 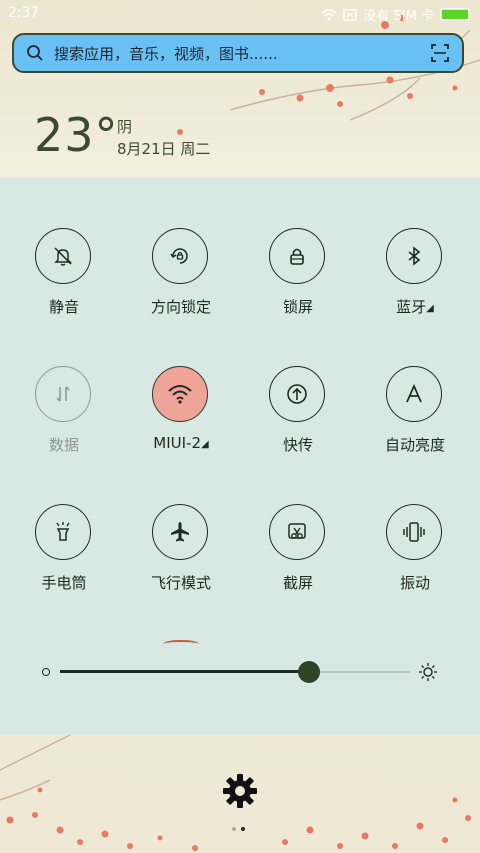 What do you see at coordinates (234, 829) in the screenshot?
I see `page-dot` at bounding box center [234, 829].